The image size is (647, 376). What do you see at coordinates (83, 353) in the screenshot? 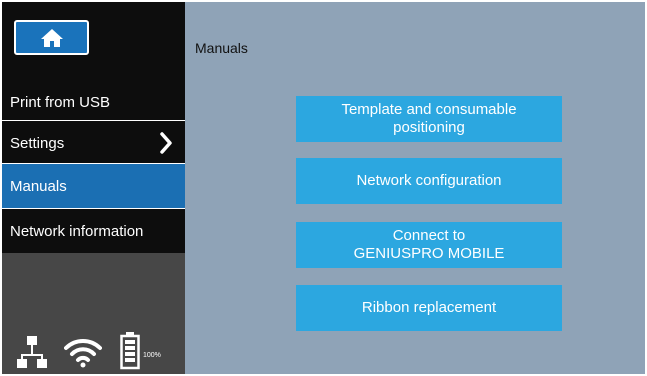
I see `wifi-icon` at bounding box center [83, 353].